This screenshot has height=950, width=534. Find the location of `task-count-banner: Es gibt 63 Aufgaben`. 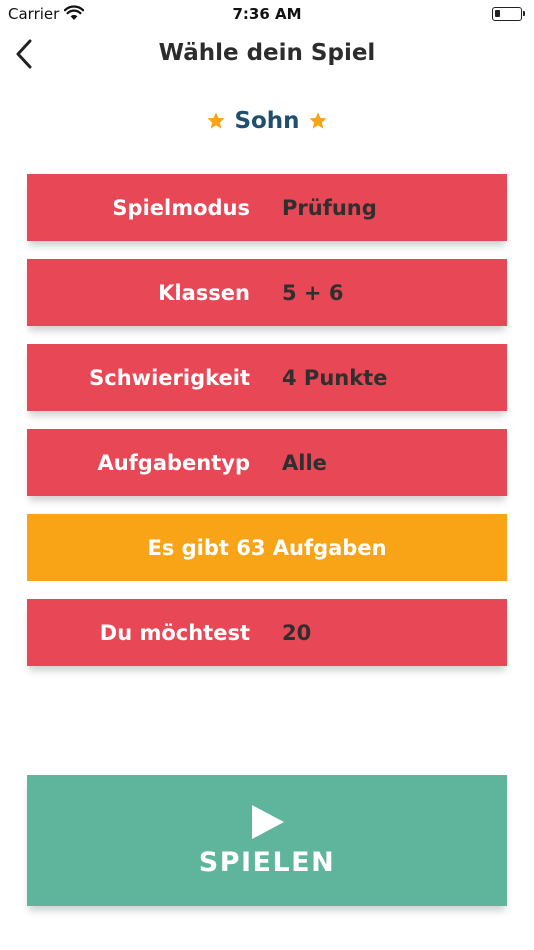

task-count-banner: Es gibt 63 Aufgaben is located at coordinates (267, 547).